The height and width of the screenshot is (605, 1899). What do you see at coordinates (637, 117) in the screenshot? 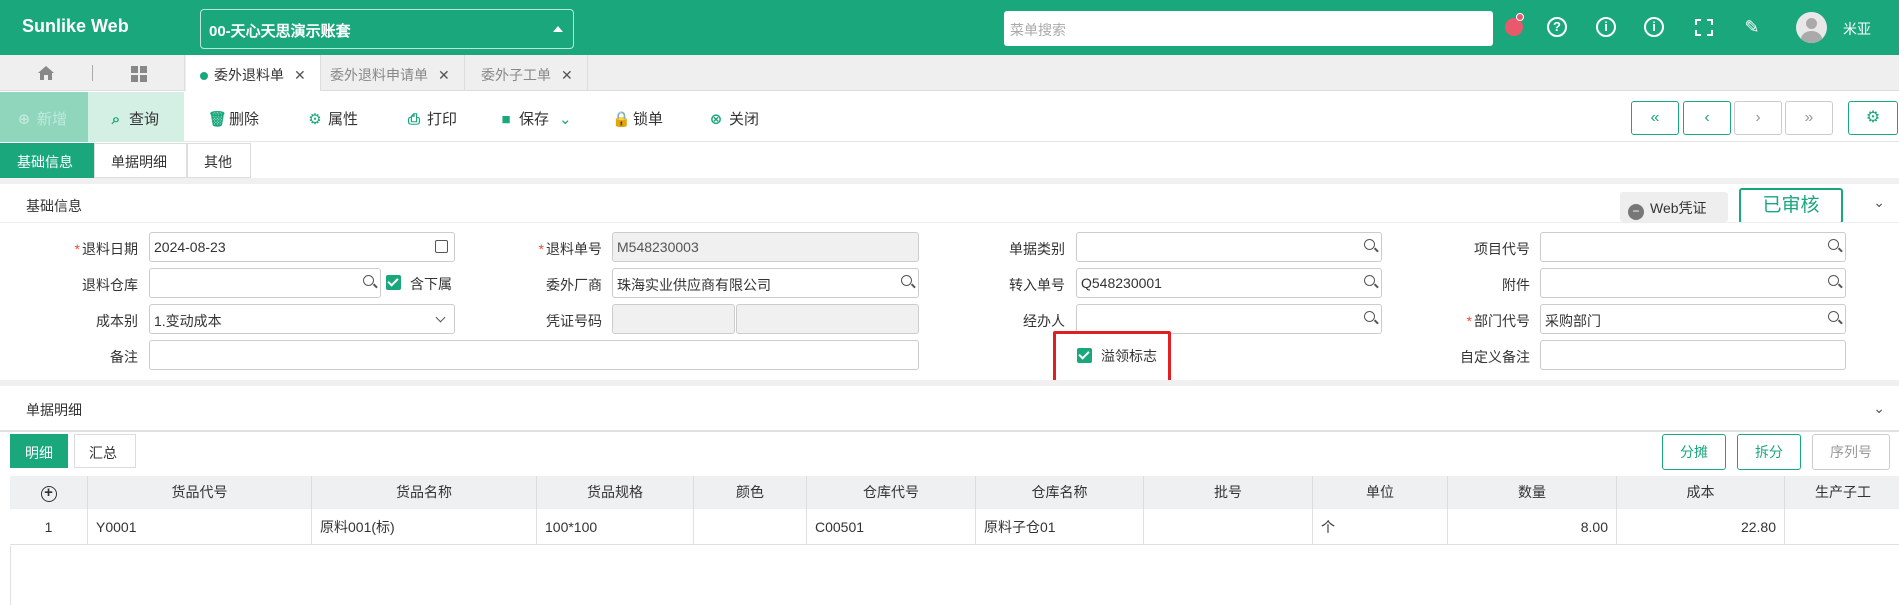
I see `lock-button: 🔒 锁单` at bounding box center [637, 117].